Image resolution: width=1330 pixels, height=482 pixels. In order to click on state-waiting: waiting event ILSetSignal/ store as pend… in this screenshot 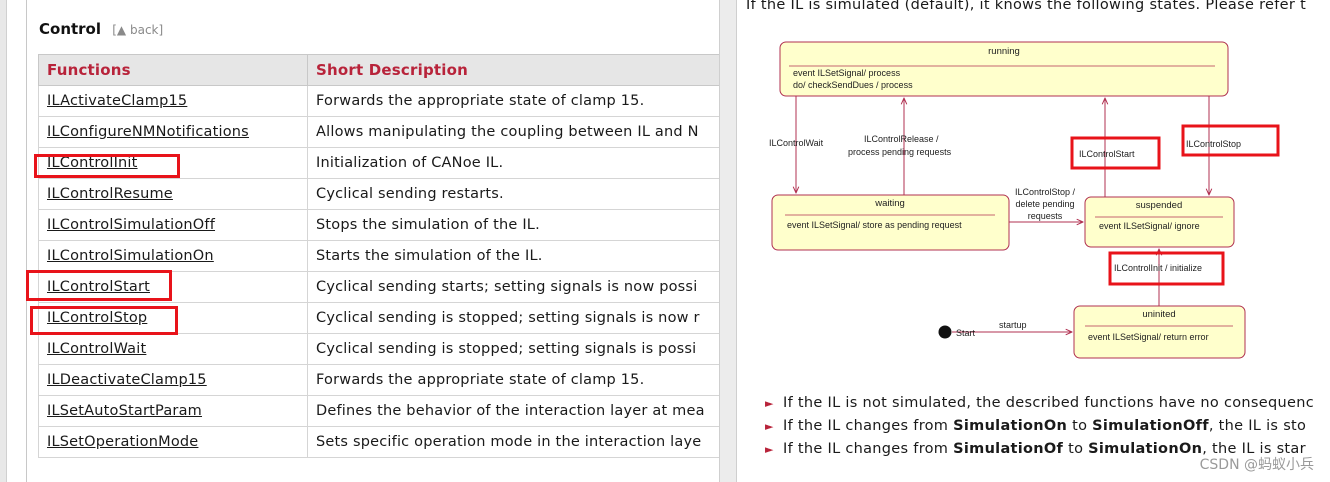, I will do `click(890, 222)`.